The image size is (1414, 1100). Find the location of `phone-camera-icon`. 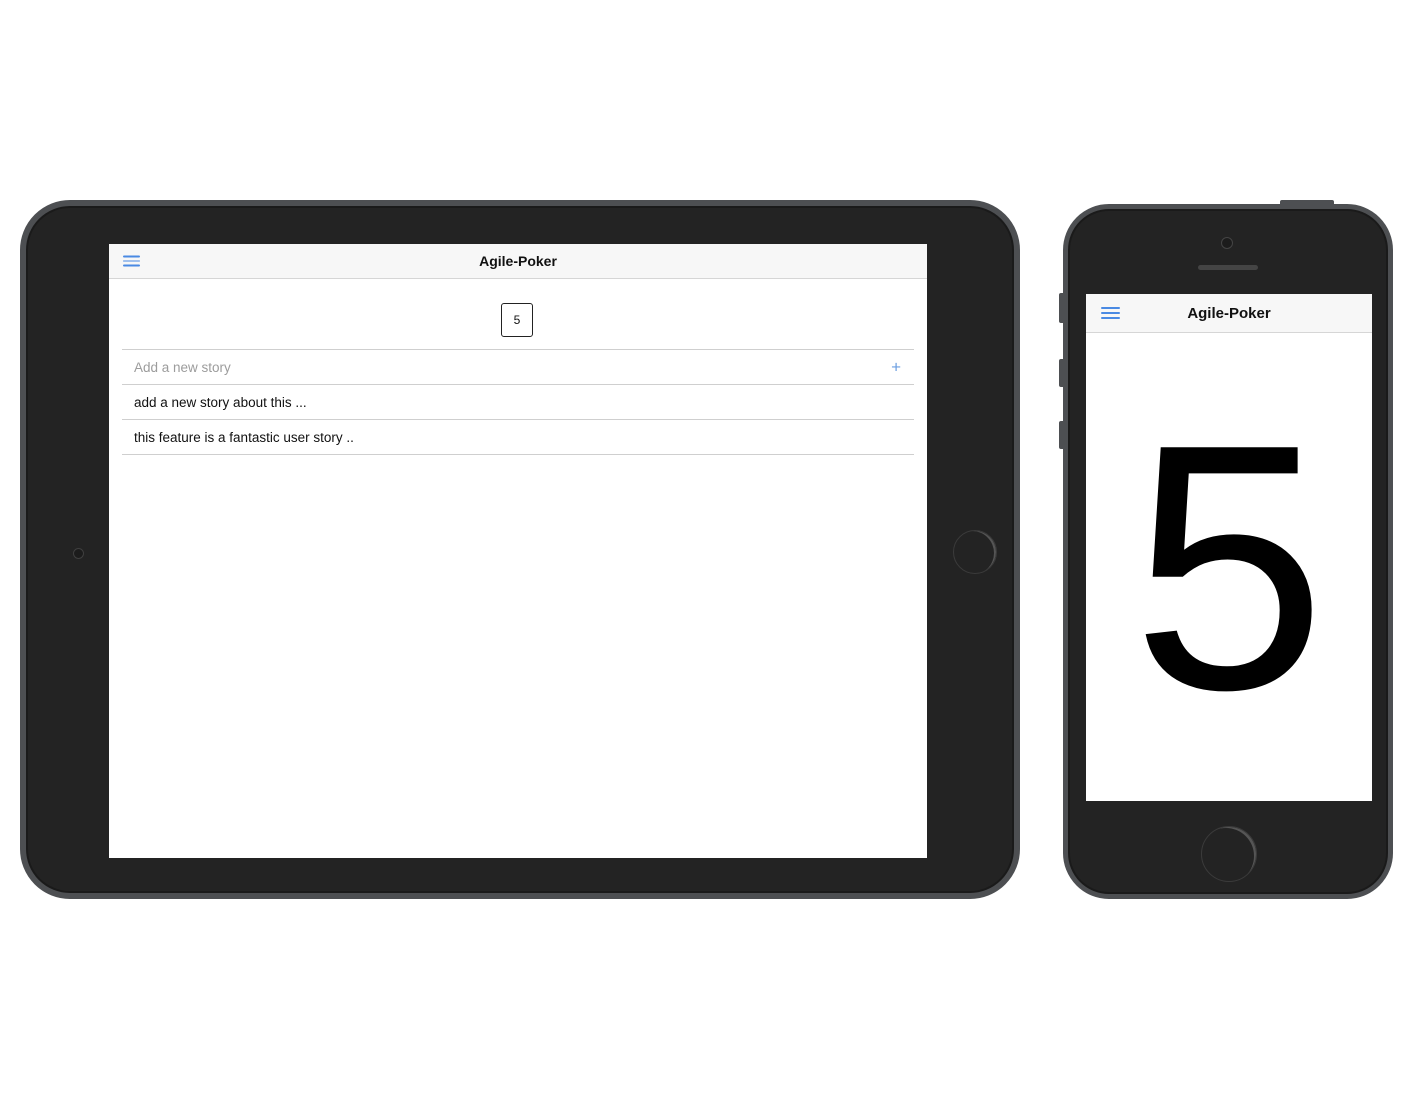

phone-camera-icon is located at coordinates (1227, 243).